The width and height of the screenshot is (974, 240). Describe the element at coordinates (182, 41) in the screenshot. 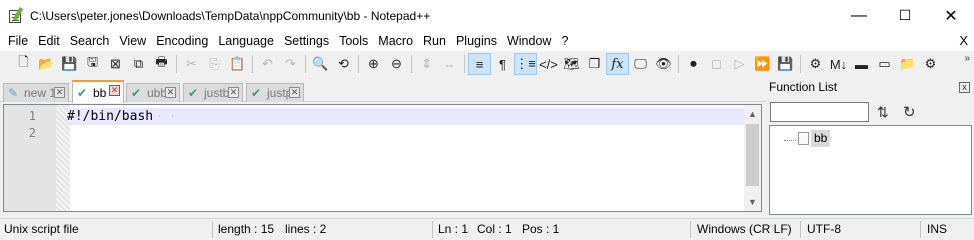

I see `menu-encoding: Encoding` at that location.